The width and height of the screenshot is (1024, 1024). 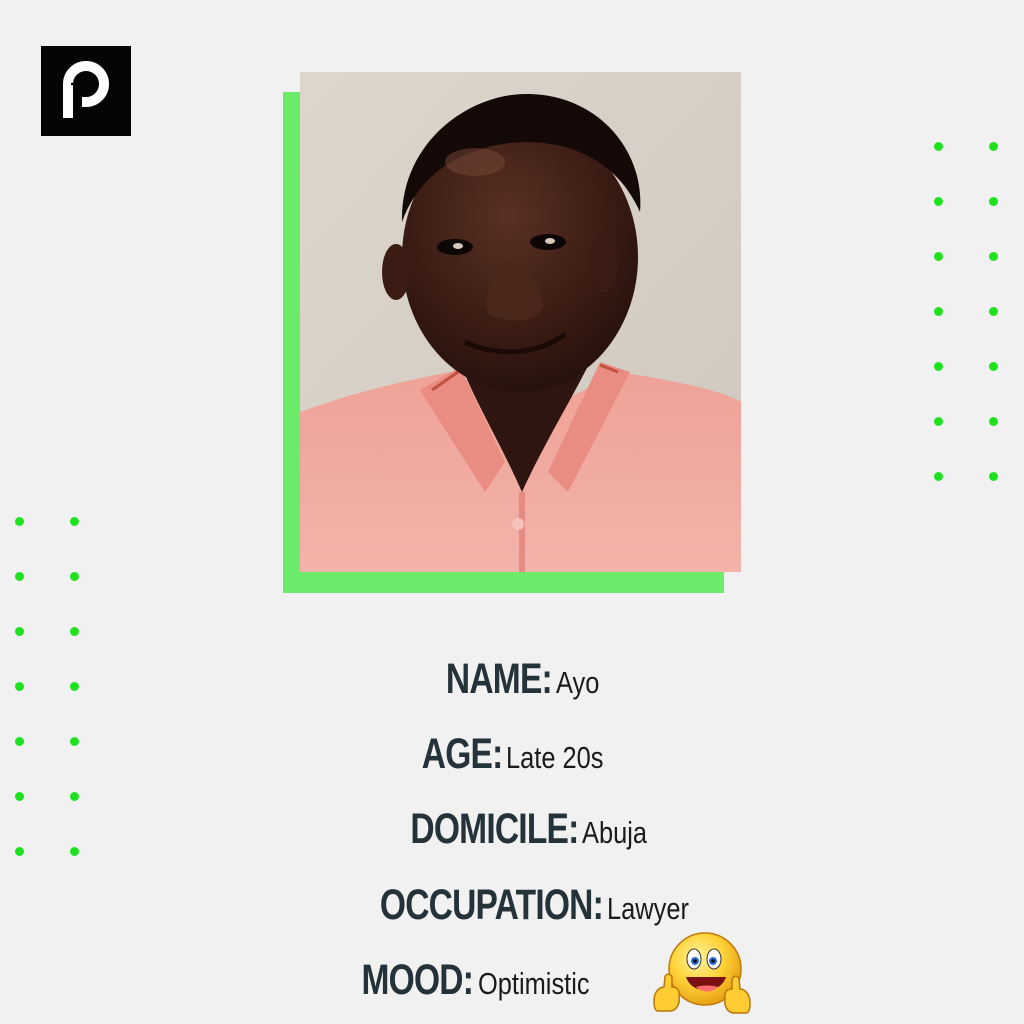 What do you see at coordinates (494, 829) in the screenshot?
I see `domicile-label: DOMICILE:` at bounding box center [494, 829].